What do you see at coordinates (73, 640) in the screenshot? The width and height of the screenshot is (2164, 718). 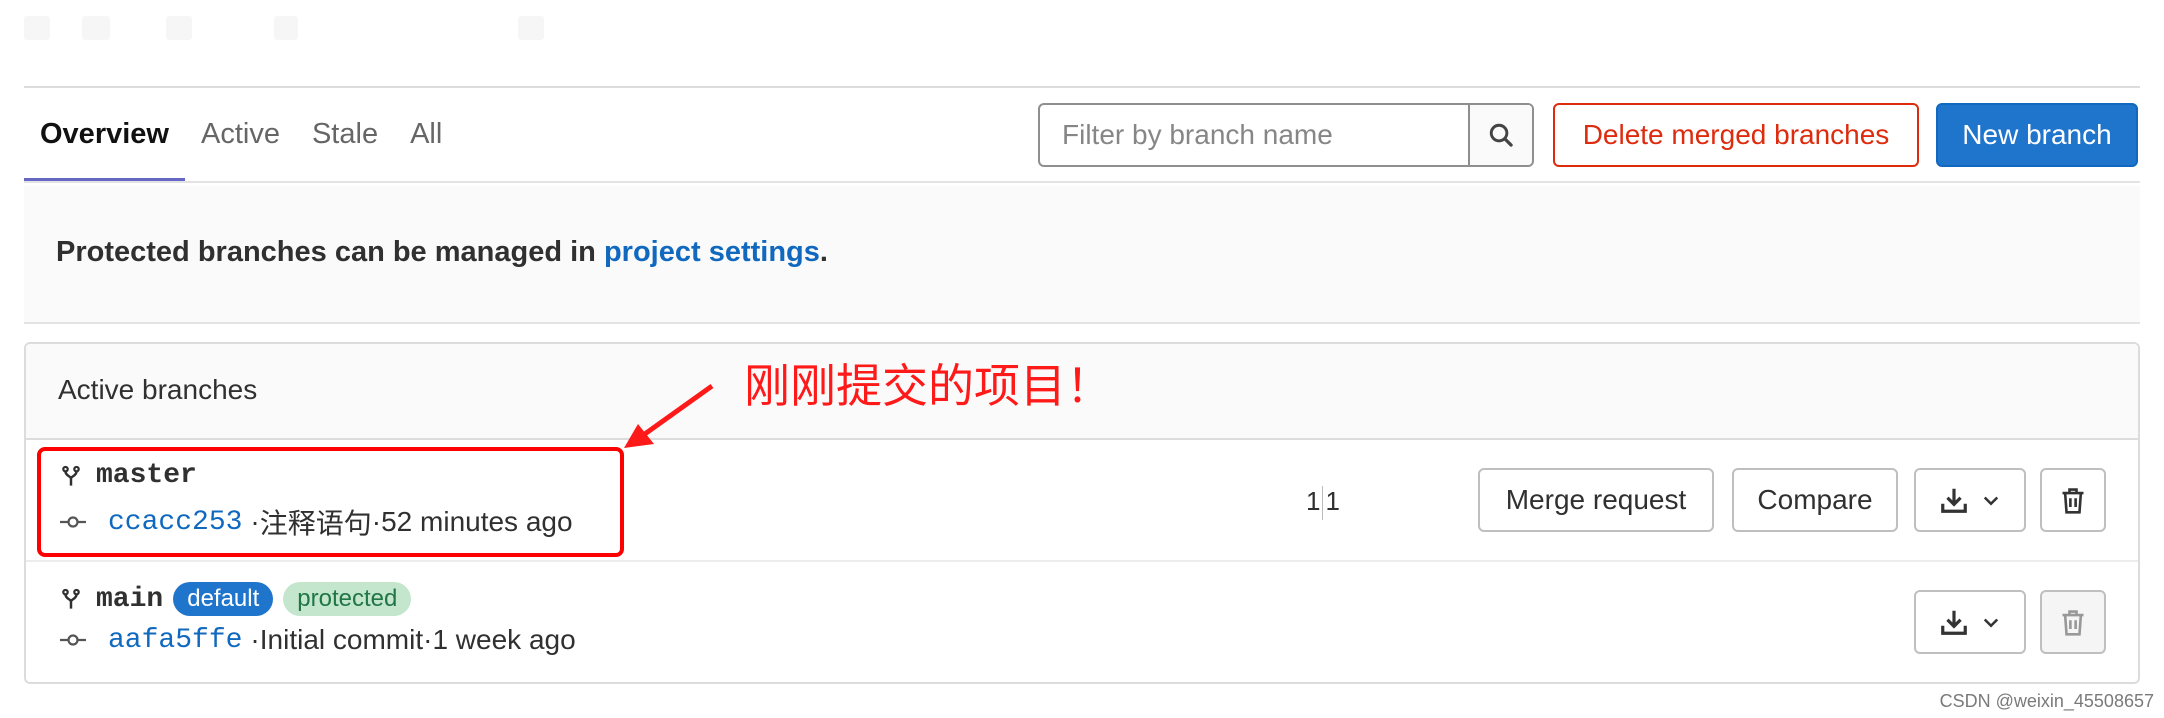 I see `commit-icon` at bounding box center [73, 640].